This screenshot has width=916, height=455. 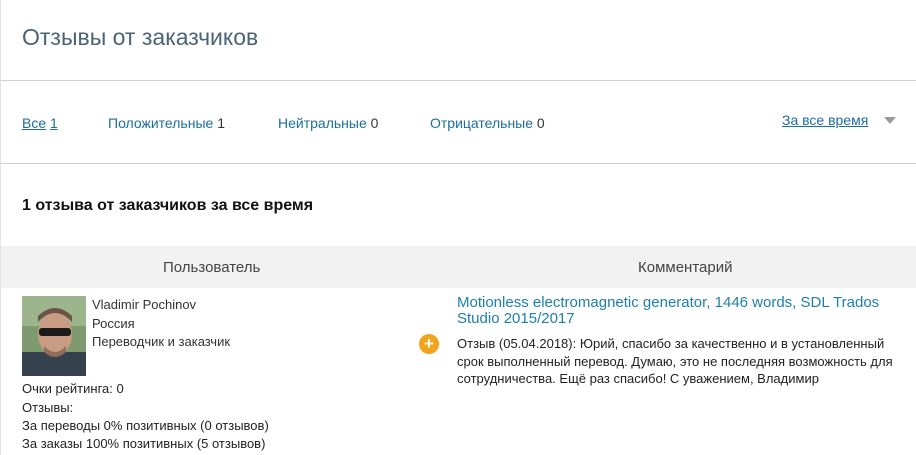 I want to click on user-country: Россия, so click(x=113, y=323).